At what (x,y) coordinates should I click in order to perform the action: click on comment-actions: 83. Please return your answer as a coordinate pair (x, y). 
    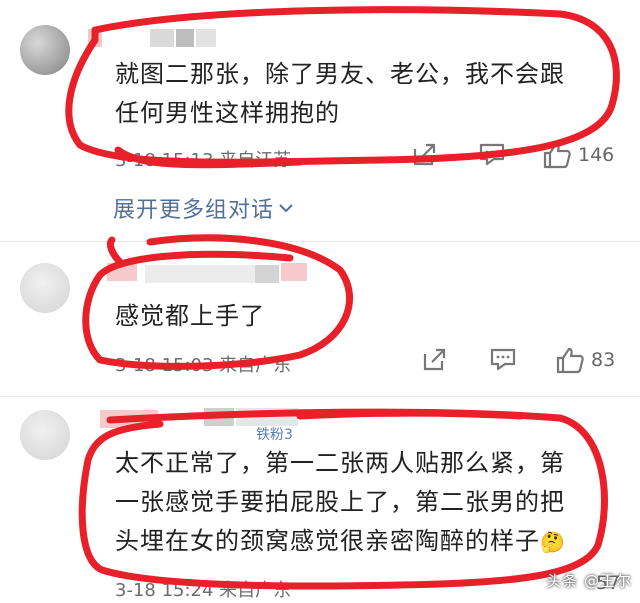
    Looking at the image, I should click on (515, 361).